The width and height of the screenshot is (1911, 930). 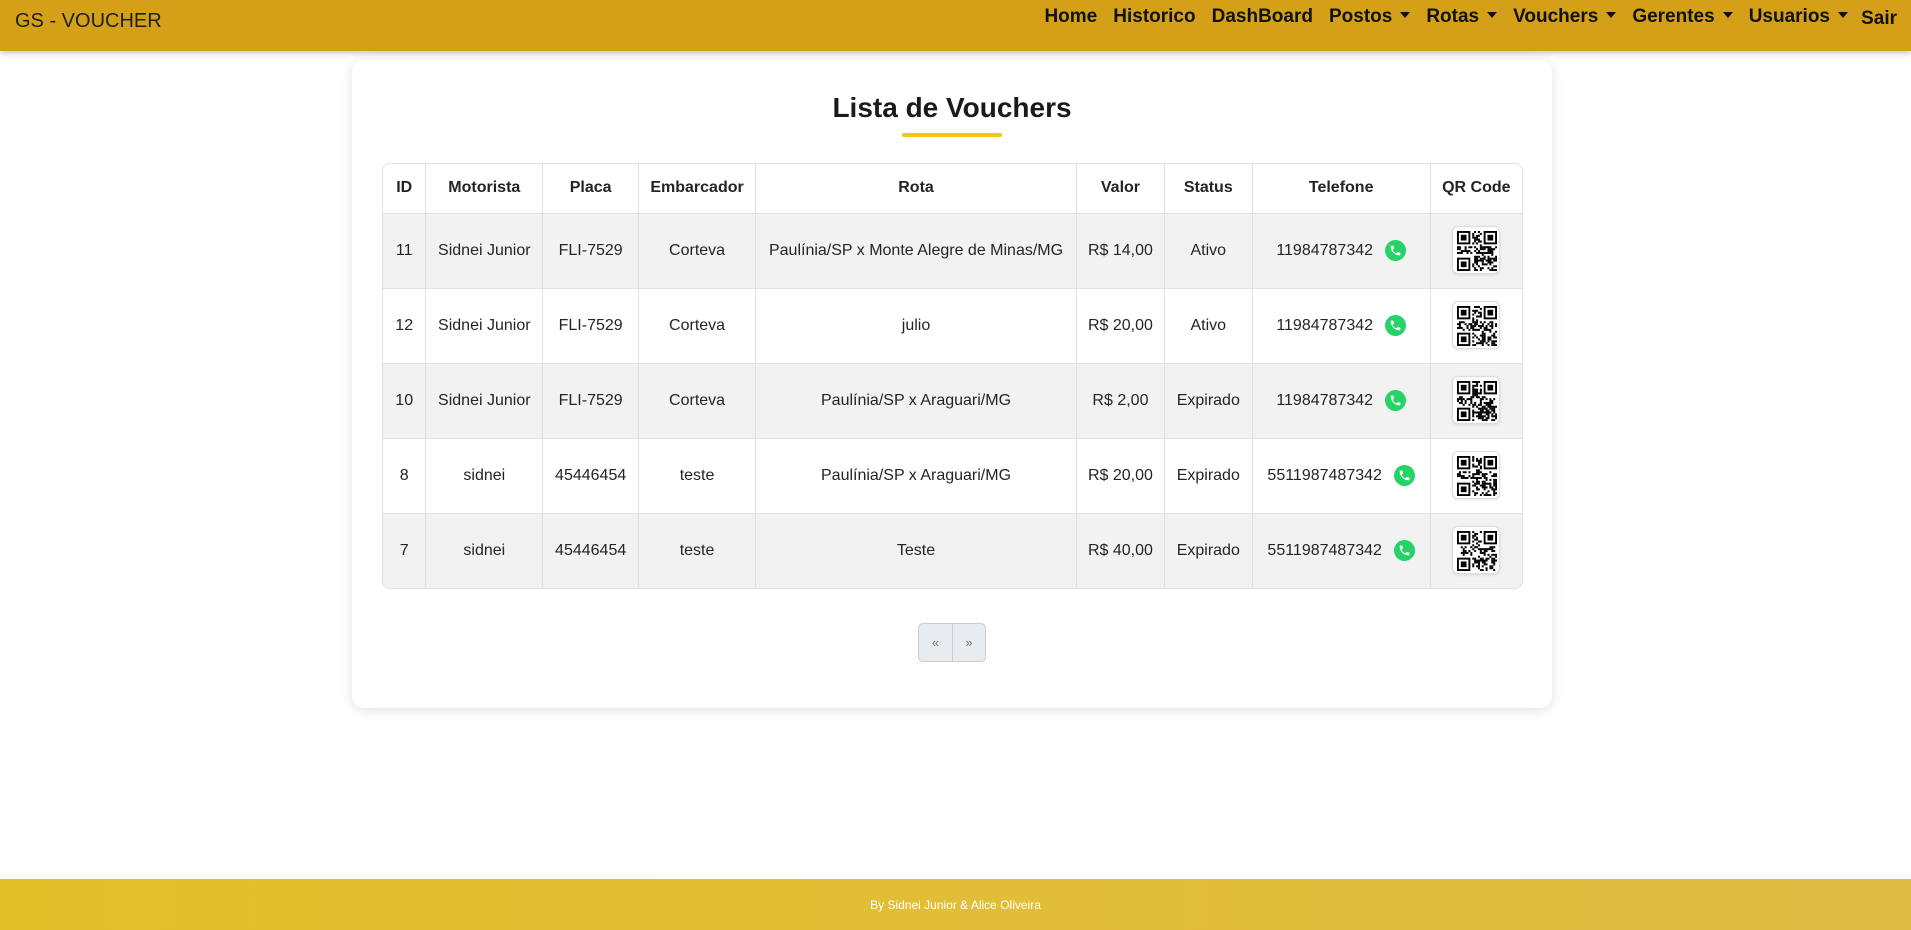 What do you see at coordinates (405, 251) in the screenshot?
I see `cell-id: 11` at bounding box center [405, 251].